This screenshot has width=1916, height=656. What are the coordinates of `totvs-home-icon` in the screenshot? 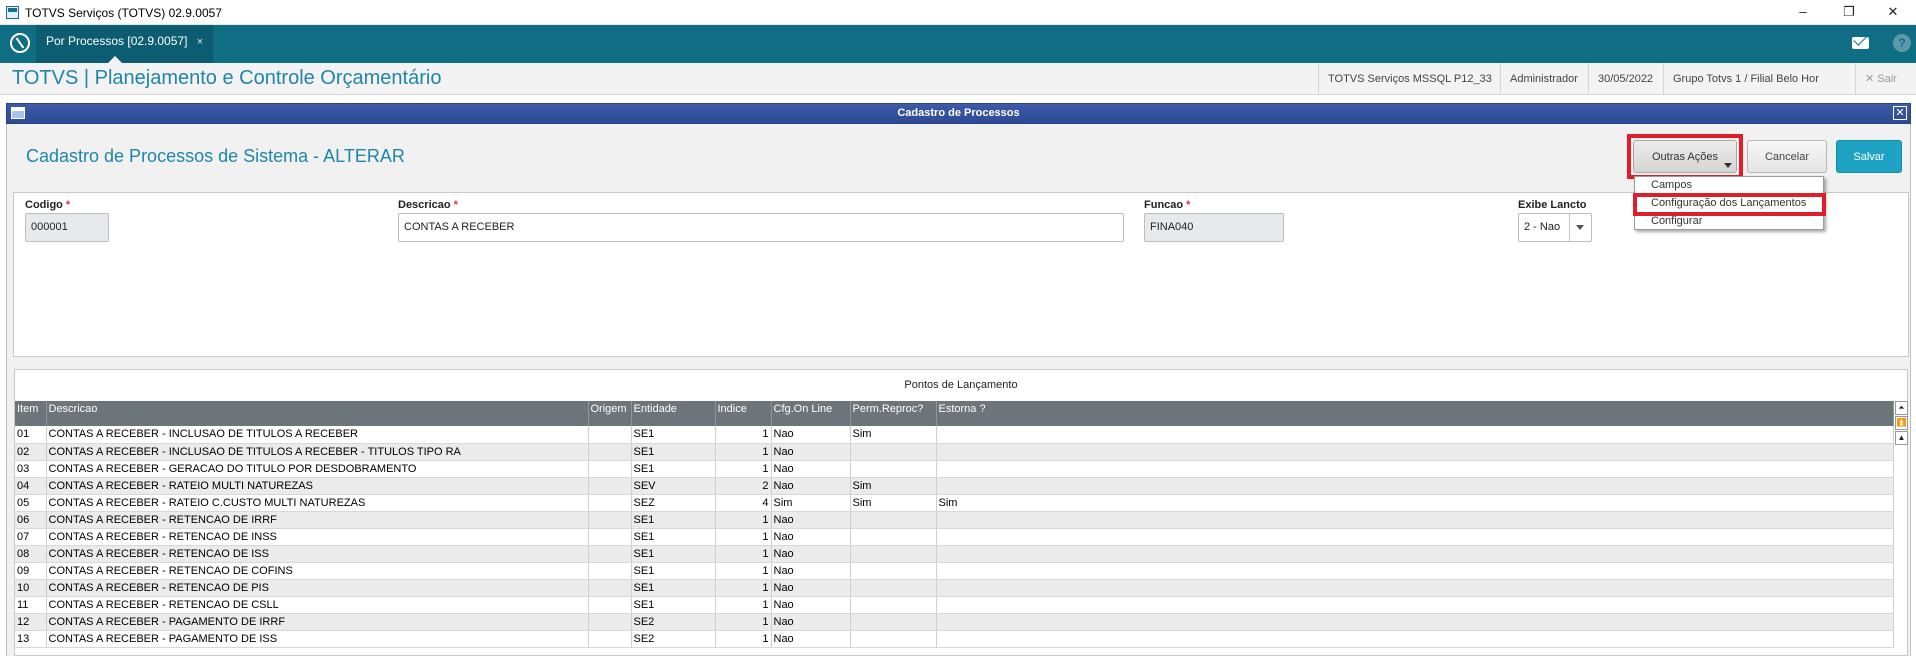 It's located at (20, 43).